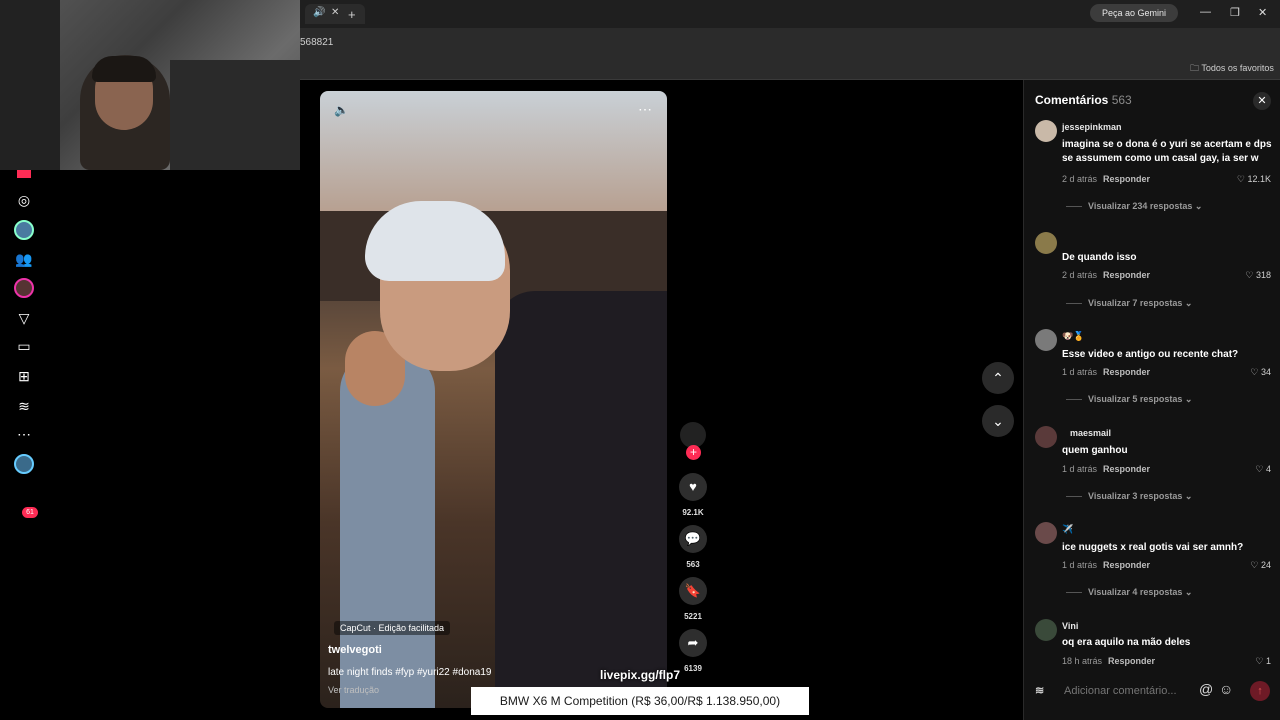 The height and width of the screenshot is (720, 1280). Describe the element at coordinates (316, 42) in the screenshot. I see `url-text: 568821` at that location.